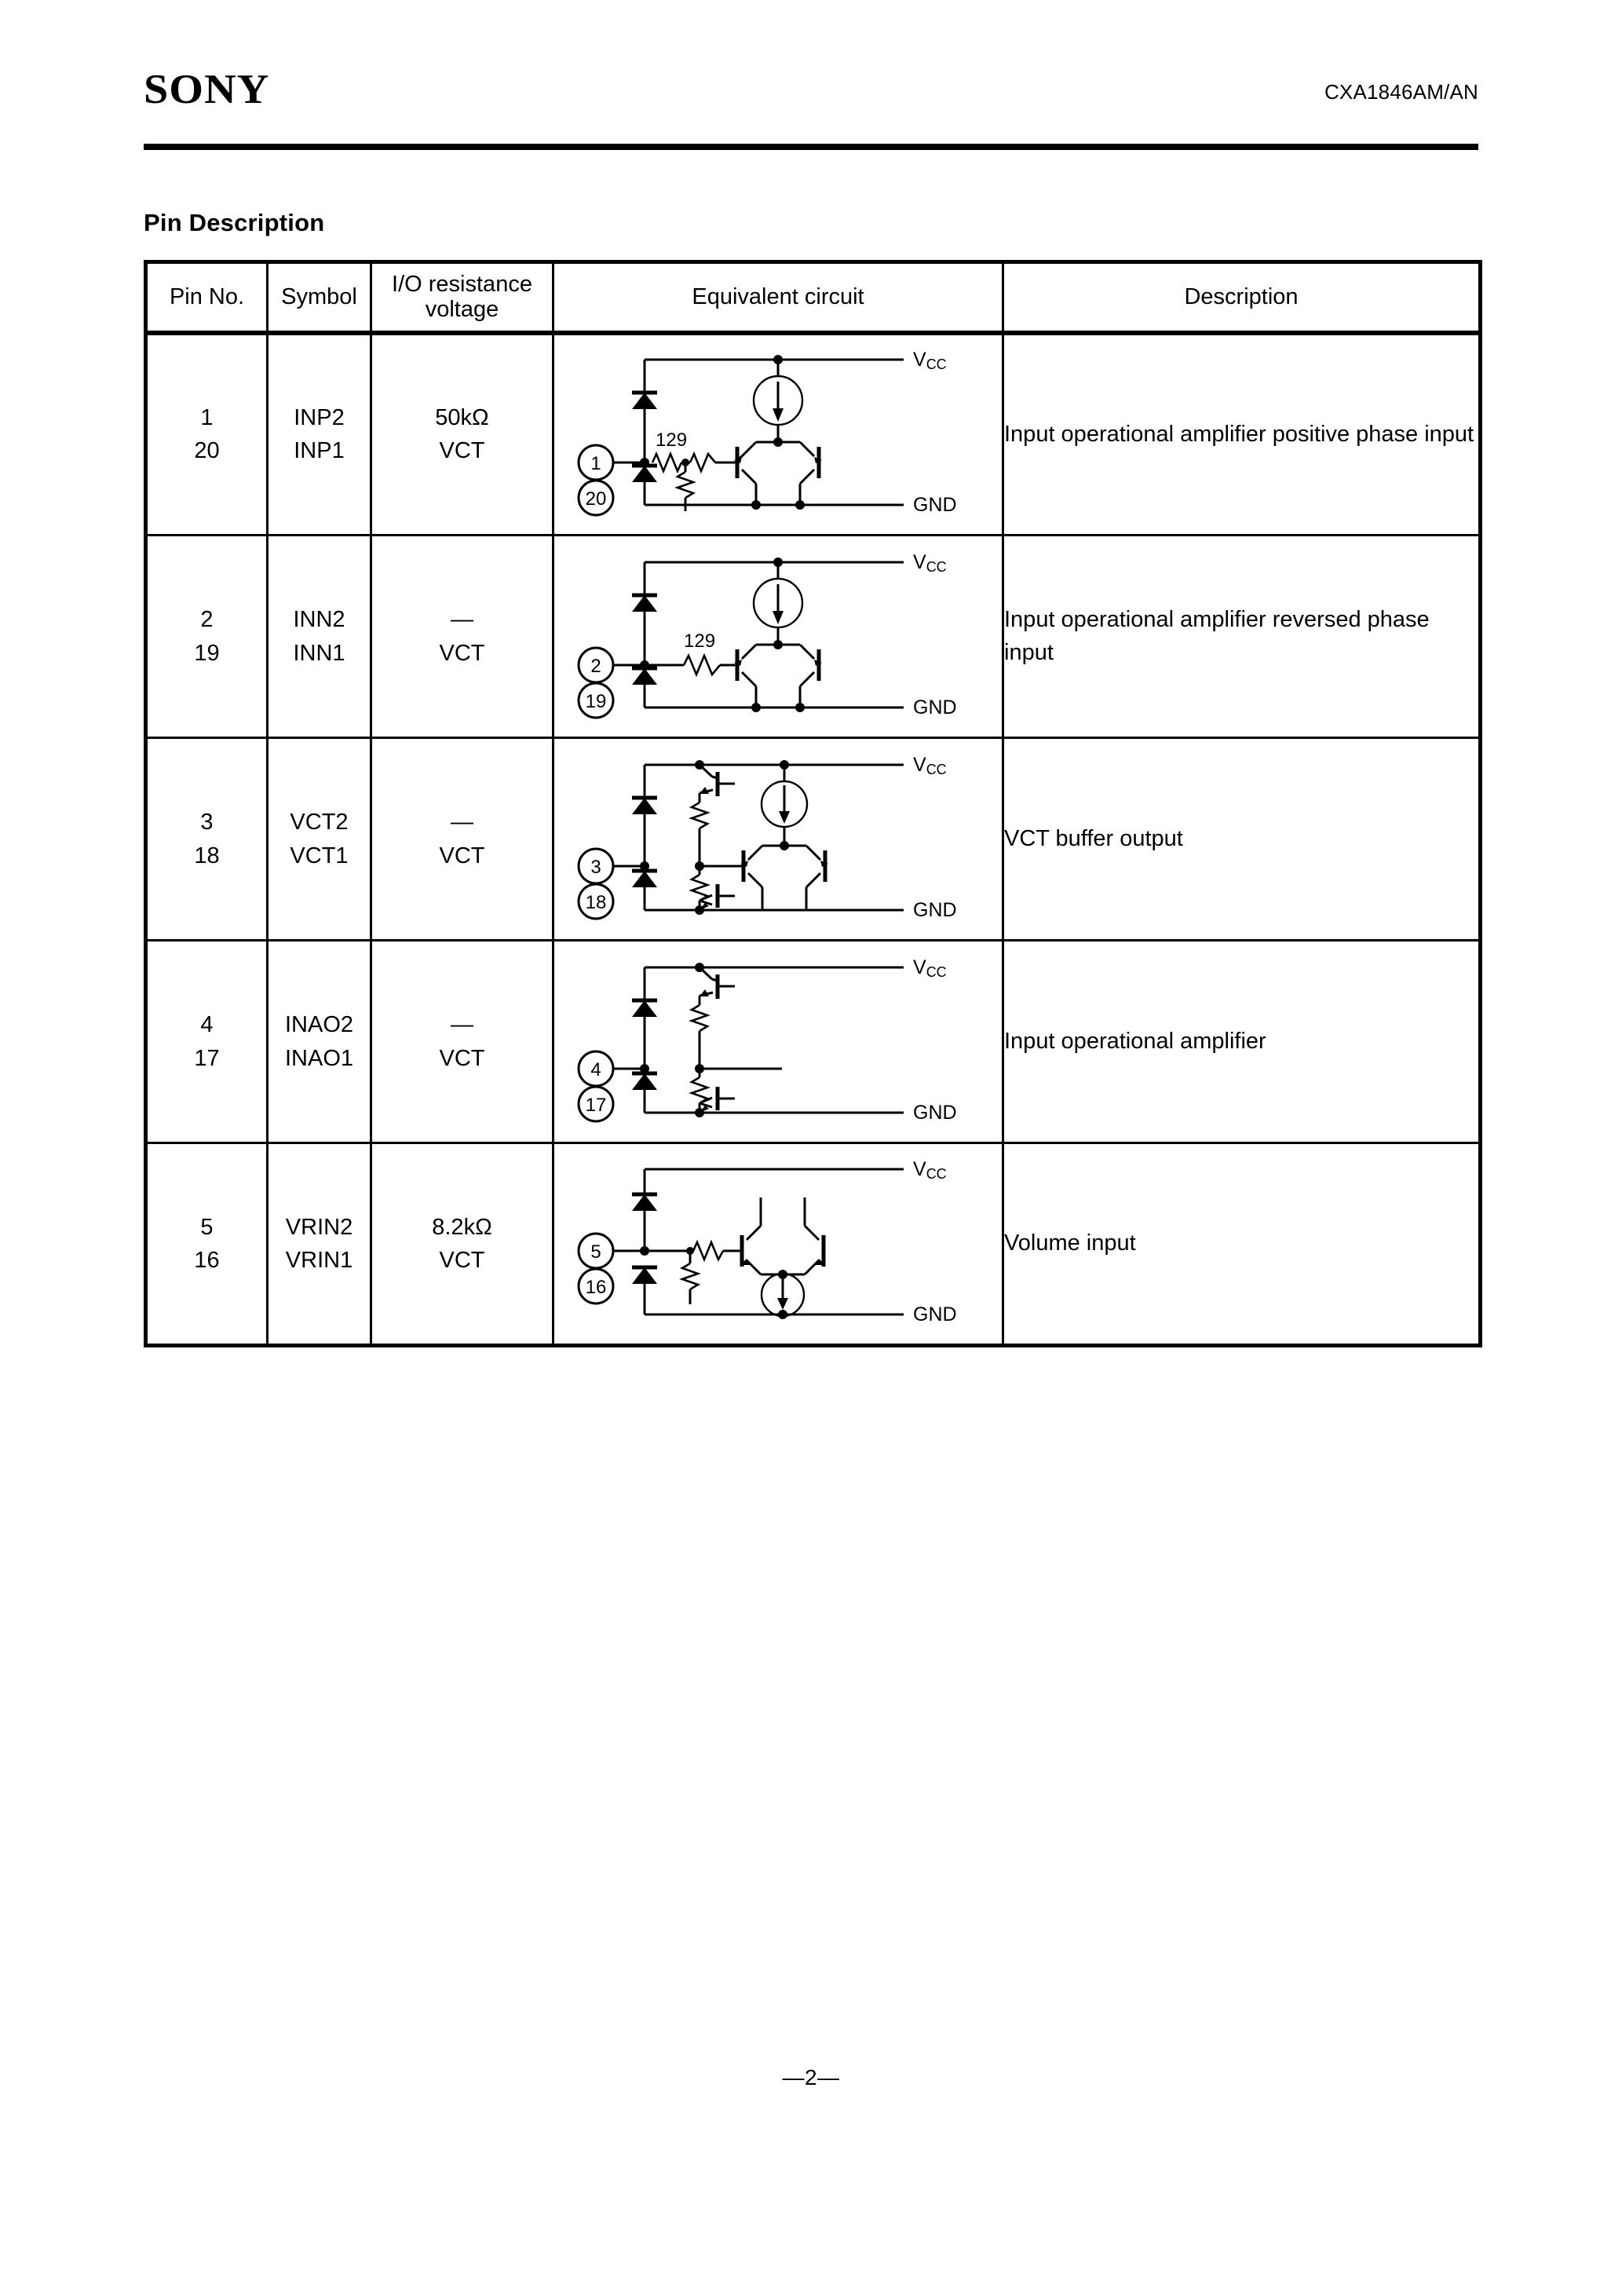 This screenshot has height=2296, width=1622. What do you see at coordinates (811, 96) in the screenshot?
I see `page-header: SONY CXA1846AM/AN` at bounding box center [811, 96].